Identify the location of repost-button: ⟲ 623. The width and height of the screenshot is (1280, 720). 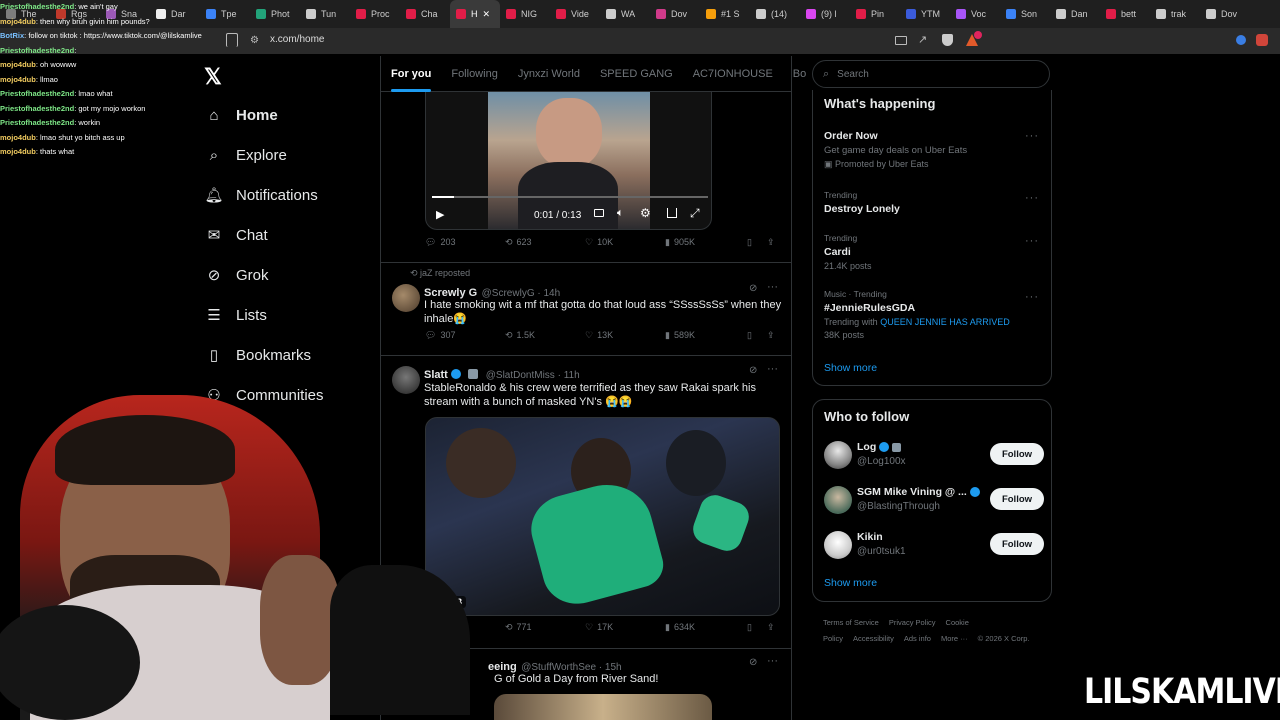
(518, 242).